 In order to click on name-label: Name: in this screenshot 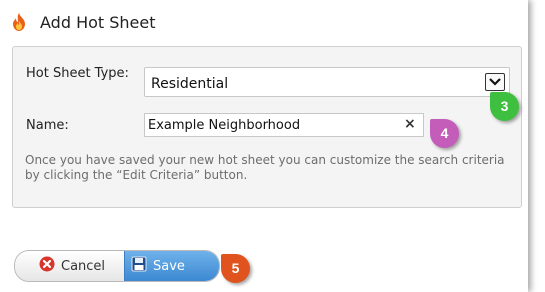, I will do `click(47, 125)`.